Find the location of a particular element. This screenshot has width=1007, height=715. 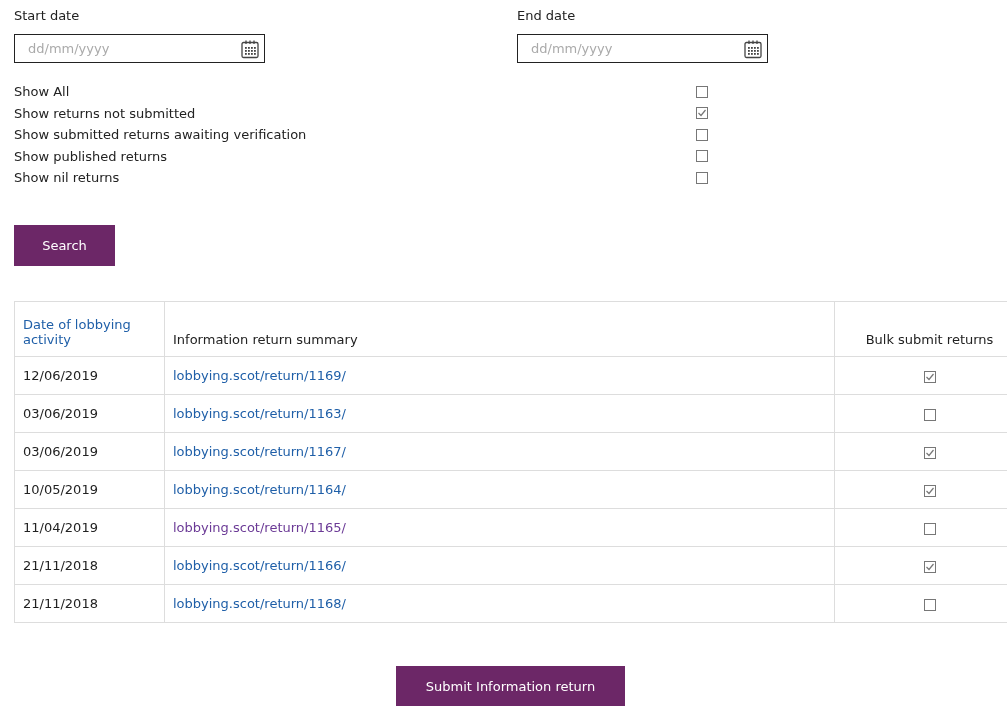

return-link: lobbying.scot/return/1165/ is located at coordinates (259, 527).